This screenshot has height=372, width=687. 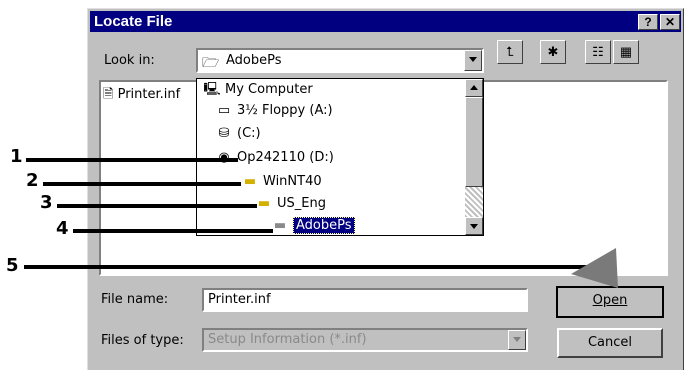 I want to click on open-button-label: Open, so click(x=610, y=300).